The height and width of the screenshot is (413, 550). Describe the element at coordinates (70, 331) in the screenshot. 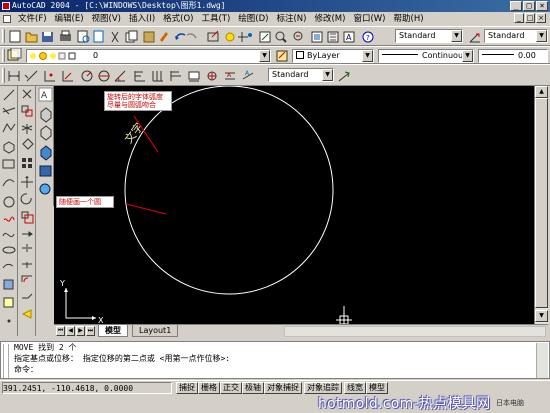

I see `tab-prev-icon: ◀` at that location.